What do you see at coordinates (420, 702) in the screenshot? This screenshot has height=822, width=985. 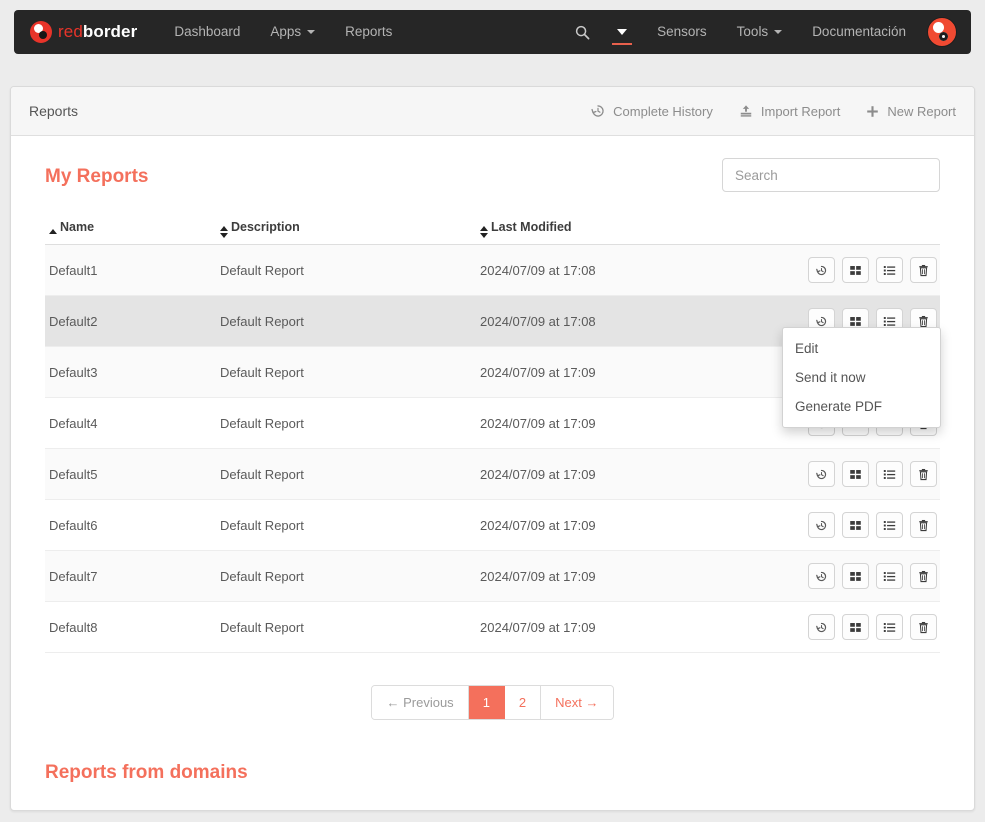 I see `pagination-previous: ← Previous` at bounding box center [420, 702].